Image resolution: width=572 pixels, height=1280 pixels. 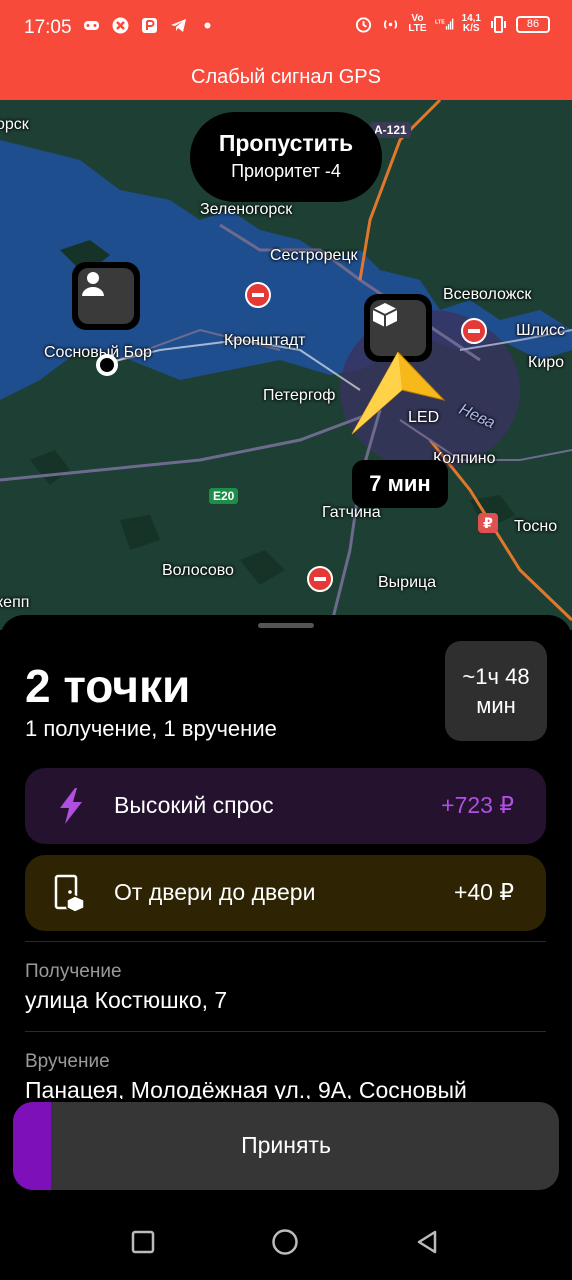 I want to click on back-icon, so click(x=427, y=1242).